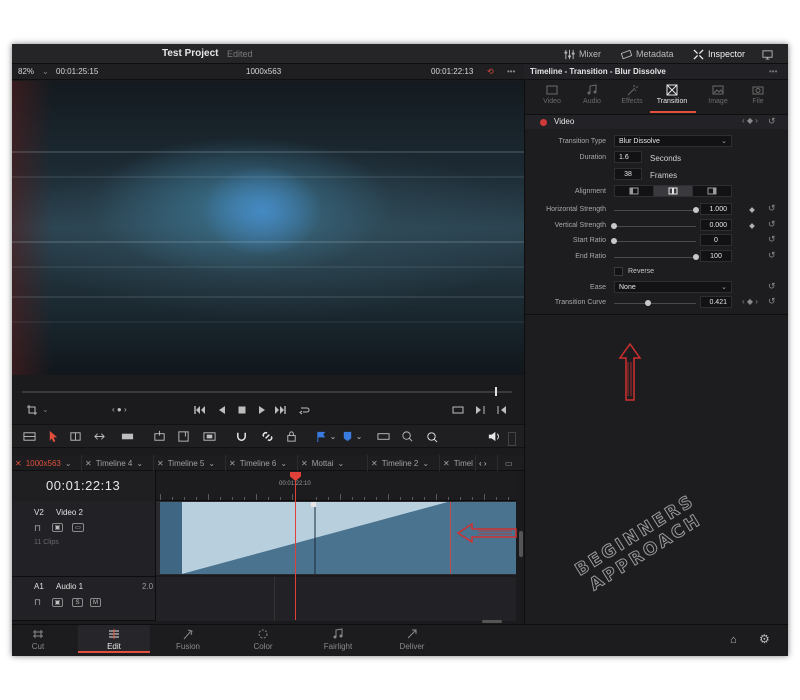 The width and height of the screenshot is (800, 700). Describe the element at coordinates (53, 436) in the screenshot. I see `selection-tool-icon` at that location.